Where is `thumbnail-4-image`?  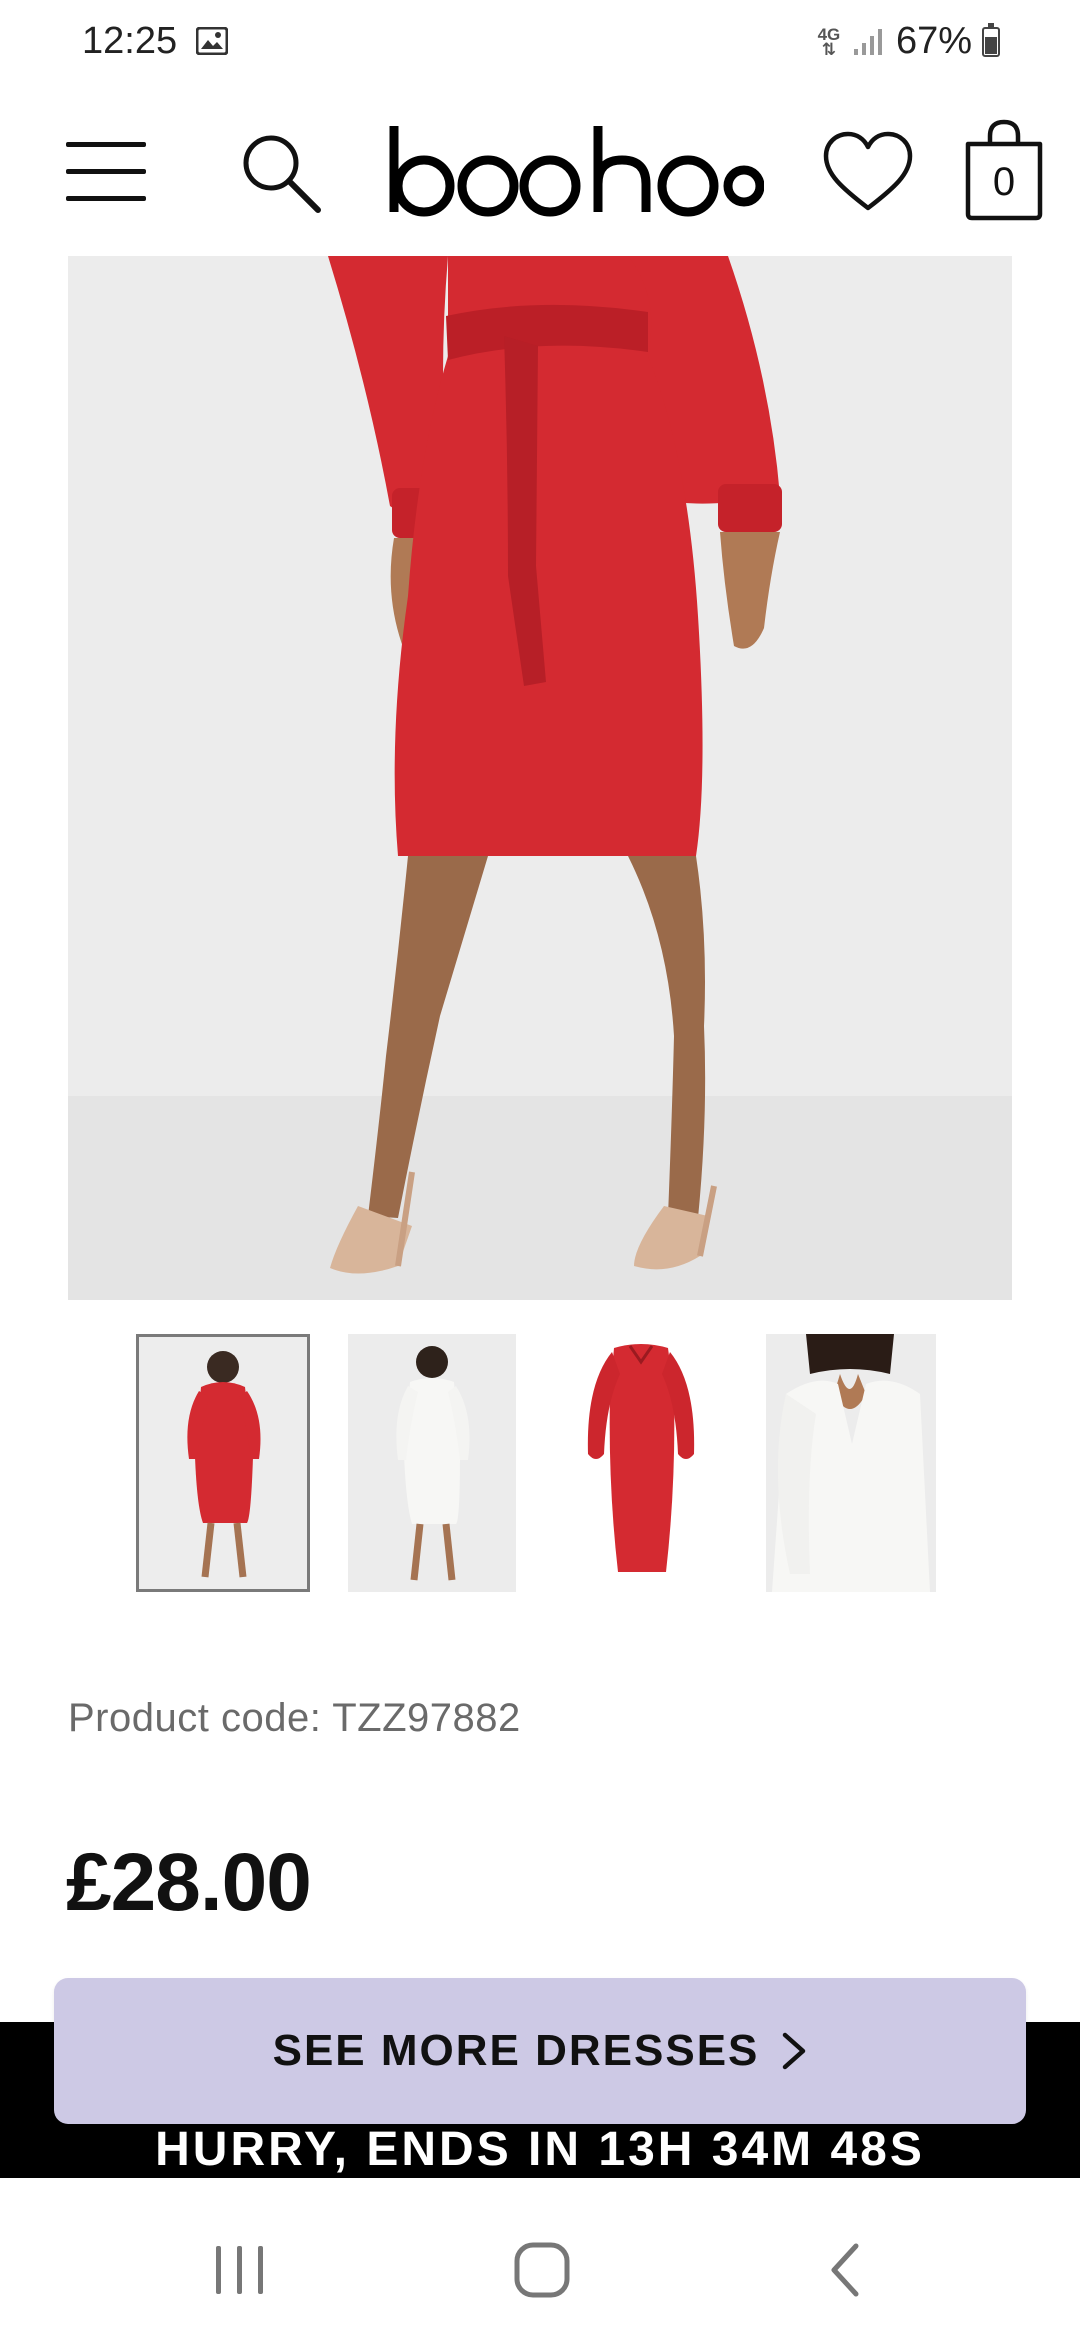 thumbnail-4-image is located at coordinates (851, 1463).